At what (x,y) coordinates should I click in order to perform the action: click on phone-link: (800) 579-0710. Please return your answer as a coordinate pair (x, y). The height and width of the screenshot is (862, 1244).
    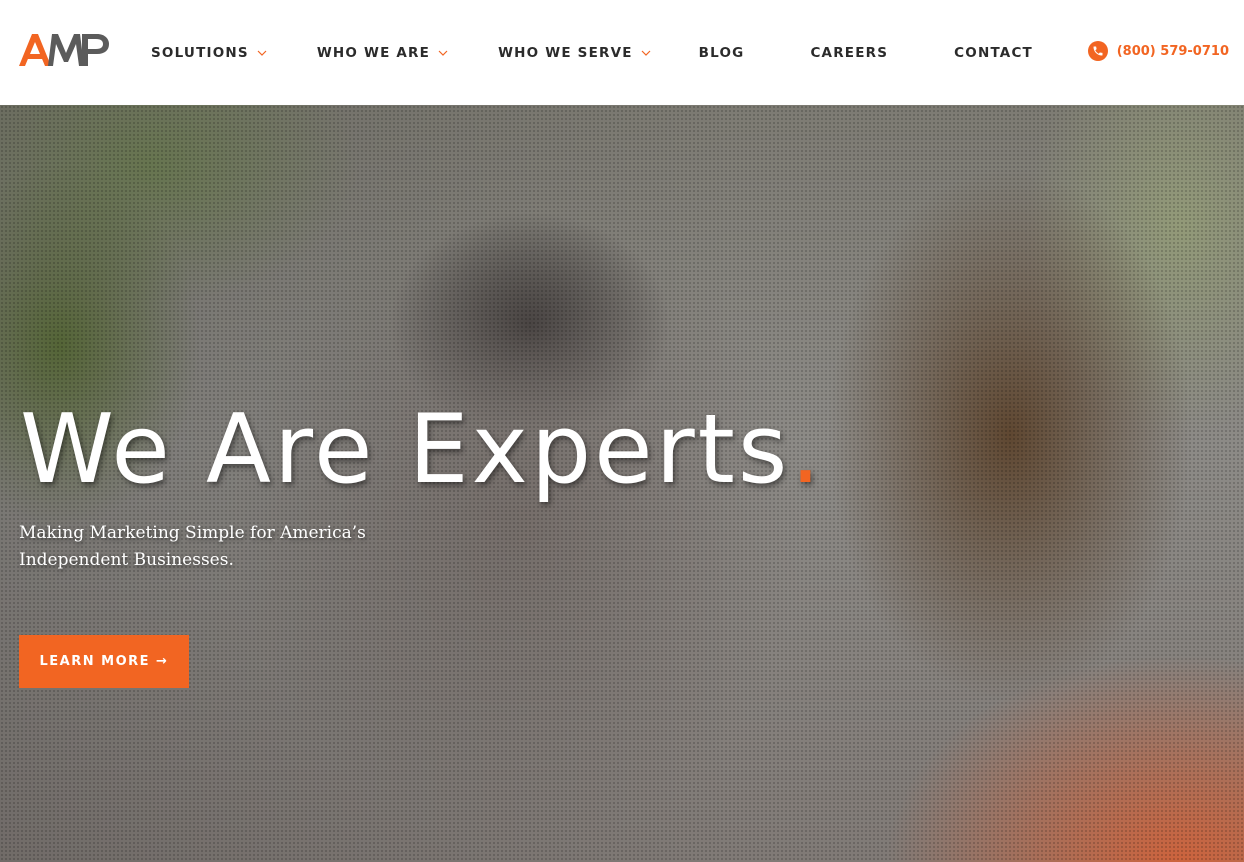
    Looking at the image, I should click on (1158, 51).